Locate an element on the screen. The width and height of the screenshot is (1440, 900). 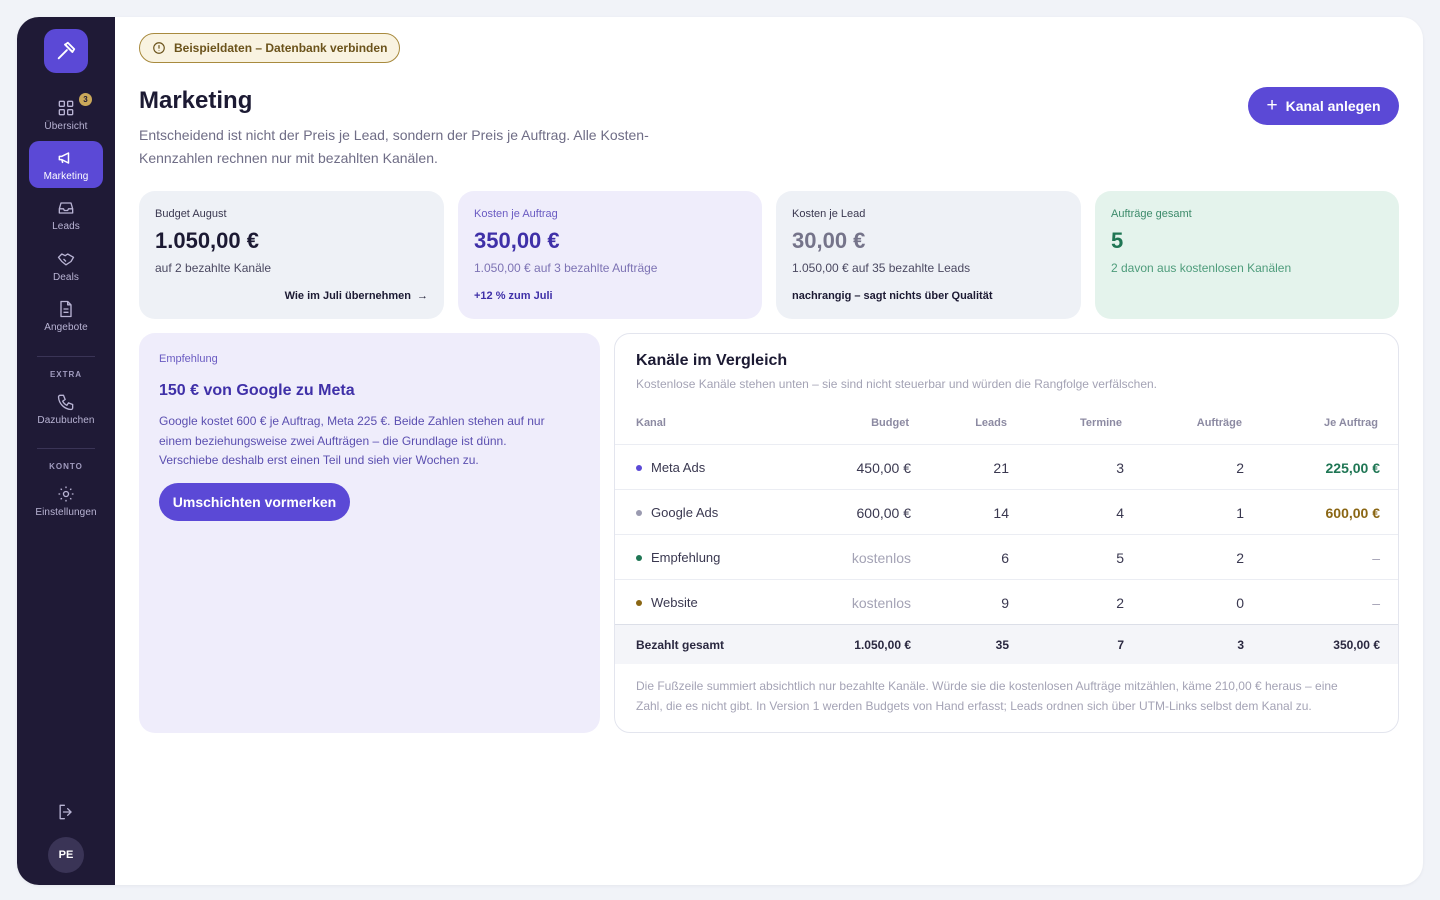
total-auftraege: 3 is located at coordinates (1240, 645).